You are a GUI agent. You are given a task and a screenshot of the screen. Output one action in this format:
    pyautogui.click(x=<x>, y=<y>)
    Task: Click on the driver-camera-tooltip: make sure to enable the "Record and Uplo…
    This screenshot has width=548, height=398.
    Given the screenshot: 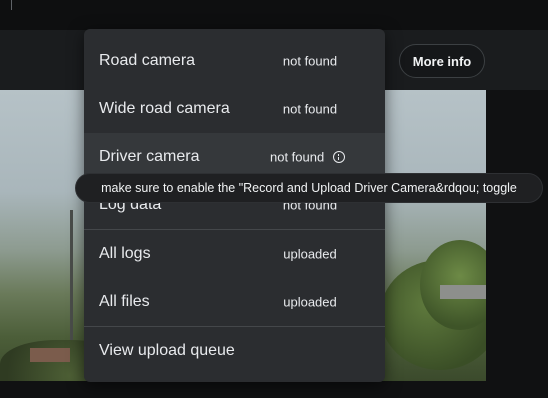 What is the action you would take?
    pyautogui.click(x=309, y=188)
    